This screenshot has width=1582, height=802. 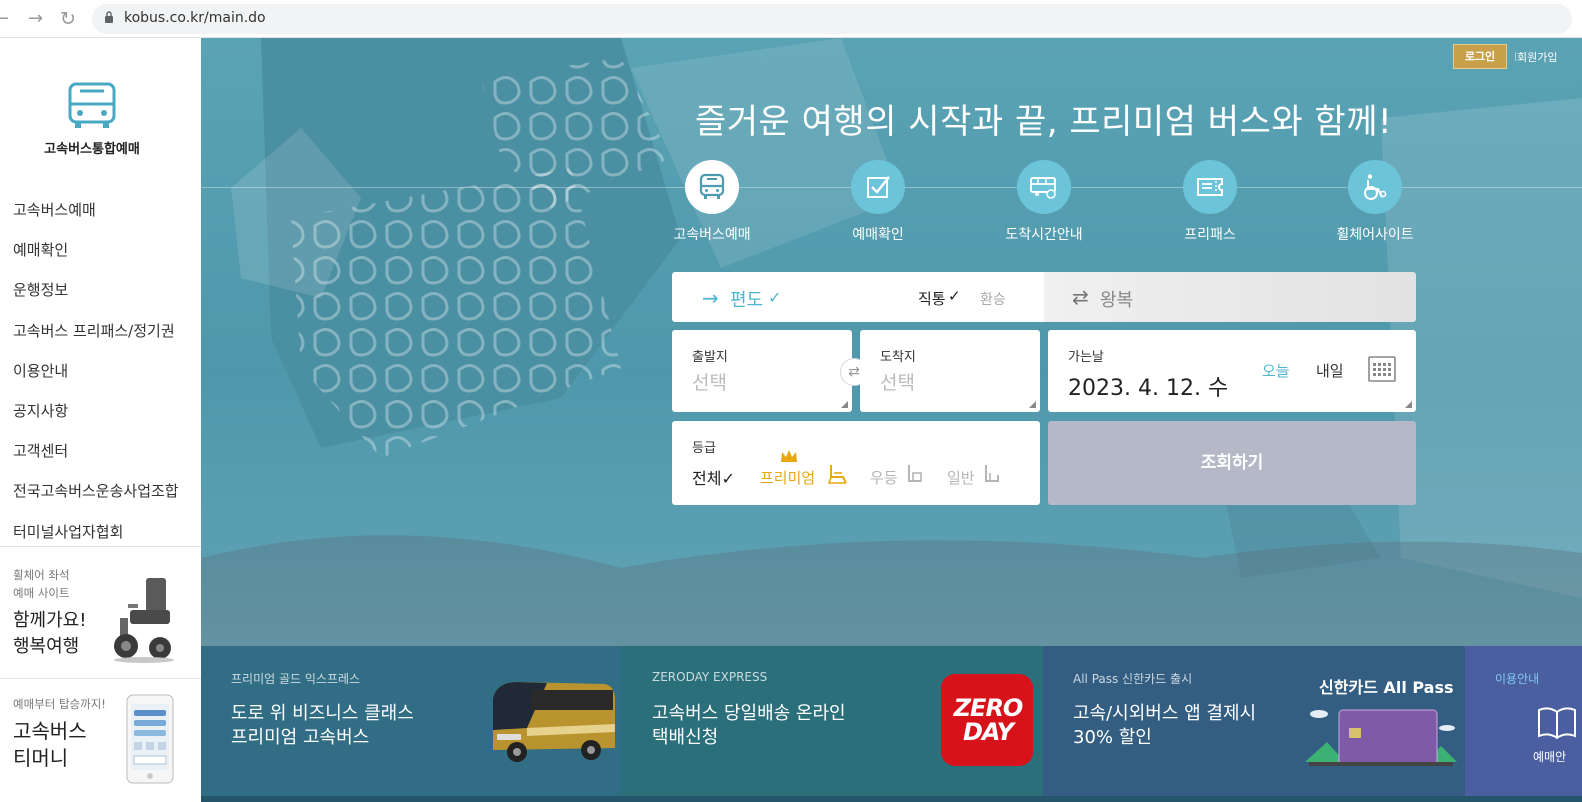 What do you see at coordinates (96, 459) in the screenshot?
I see `side-menu-item: 고객센터` at bounding box center [96, 459].